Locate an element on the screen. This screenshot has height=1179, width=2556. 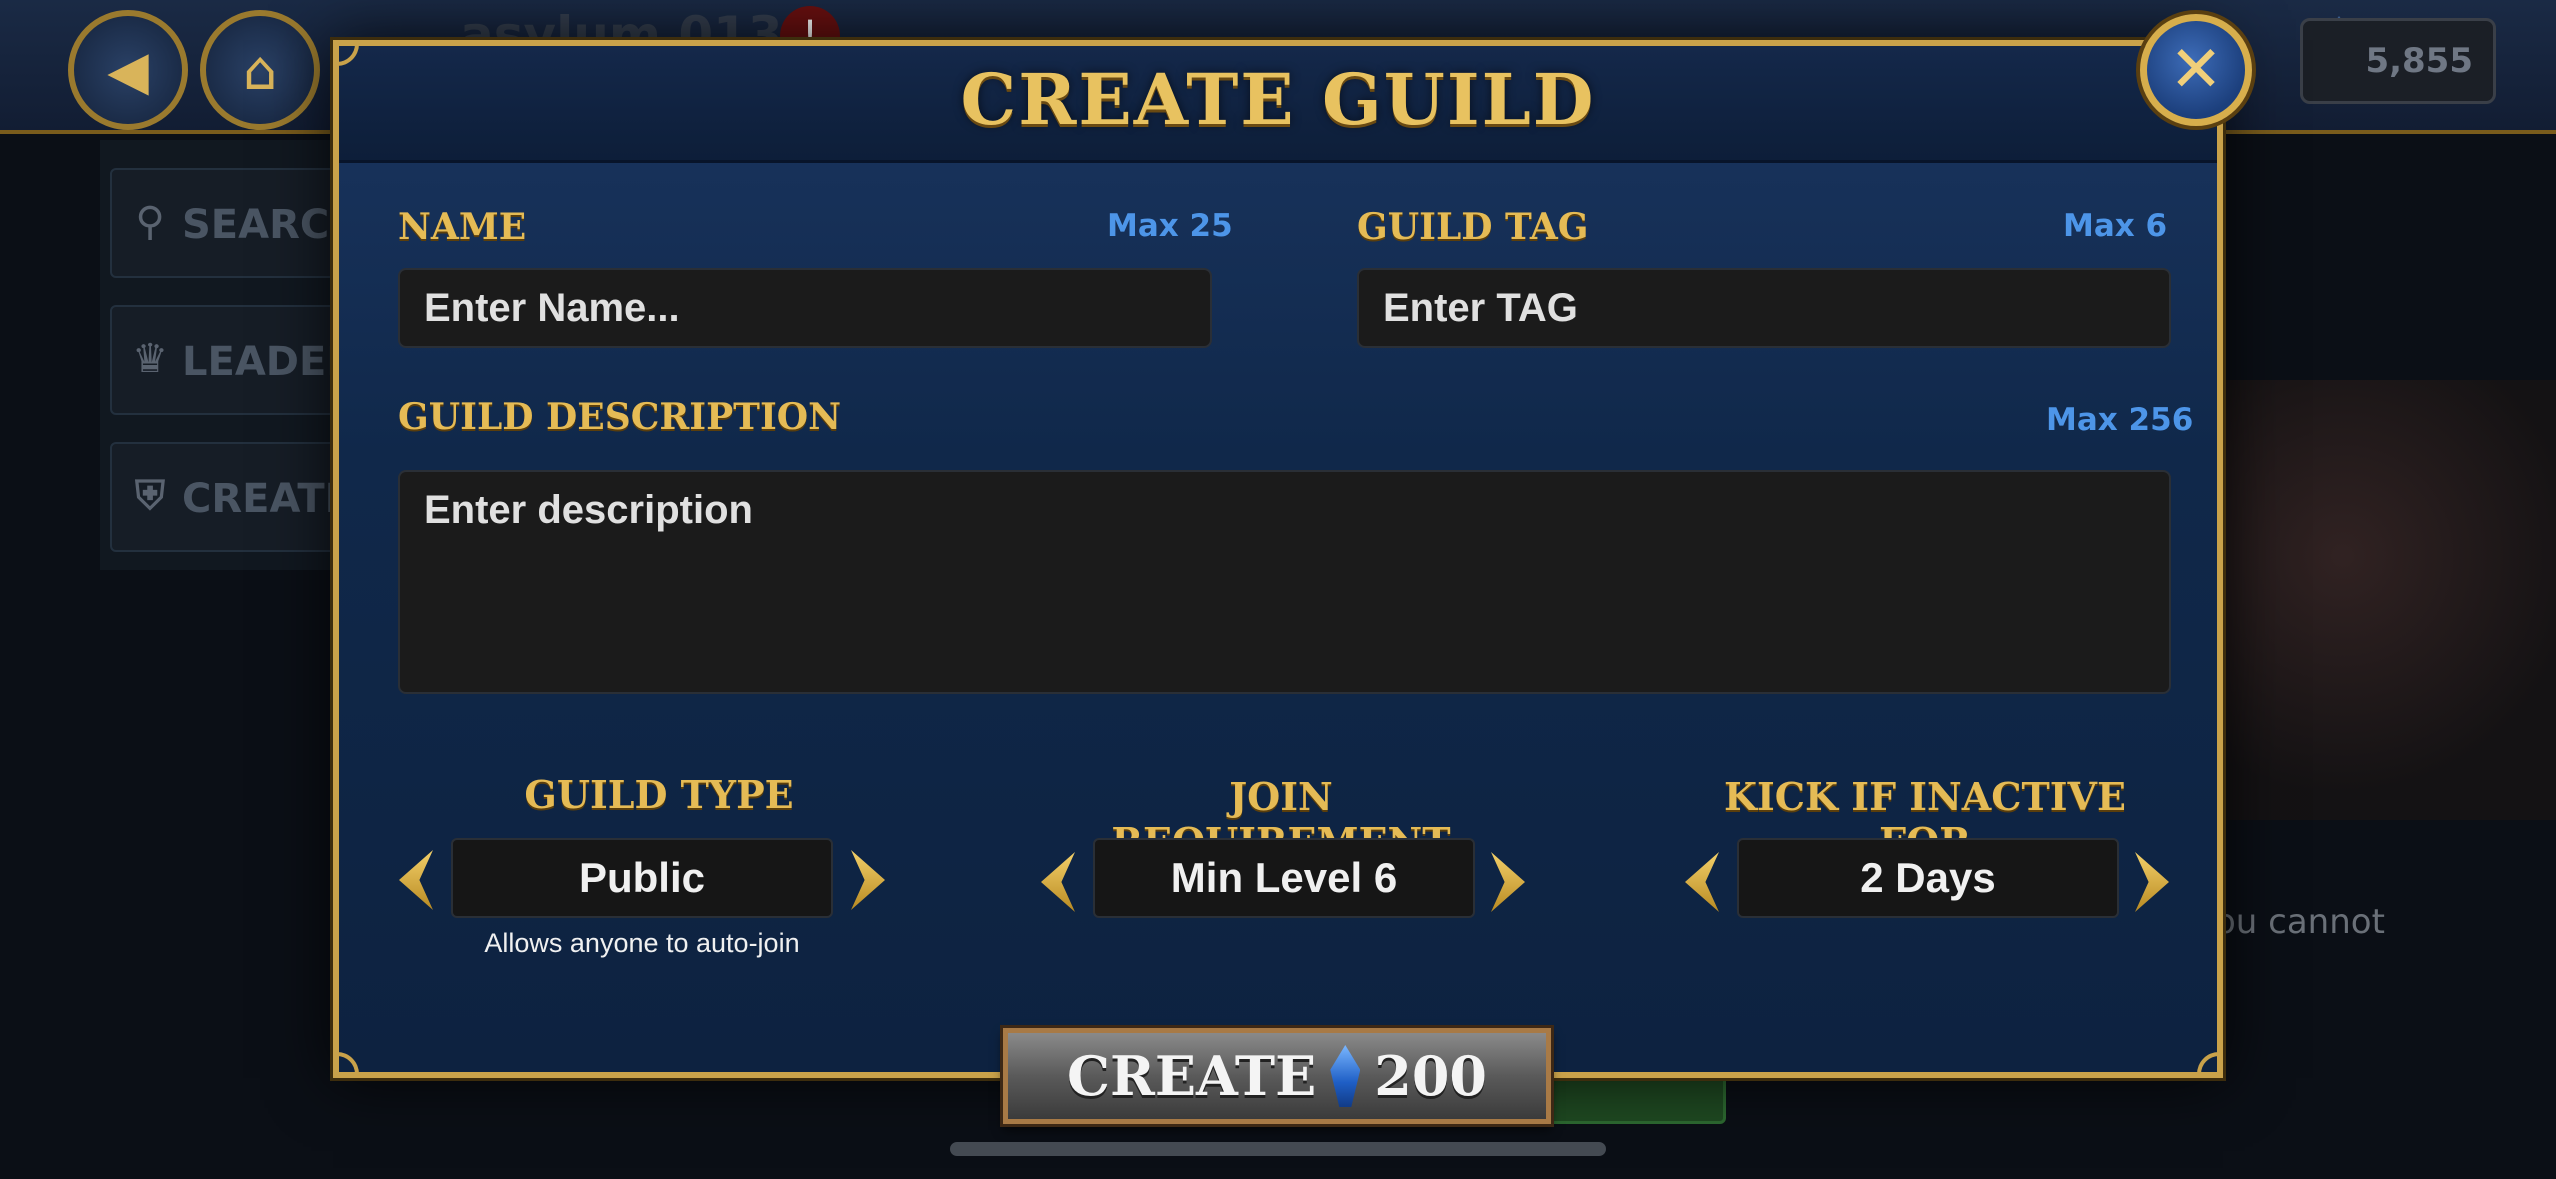
close-button: ✕ is located at coordinates (2196, 70).